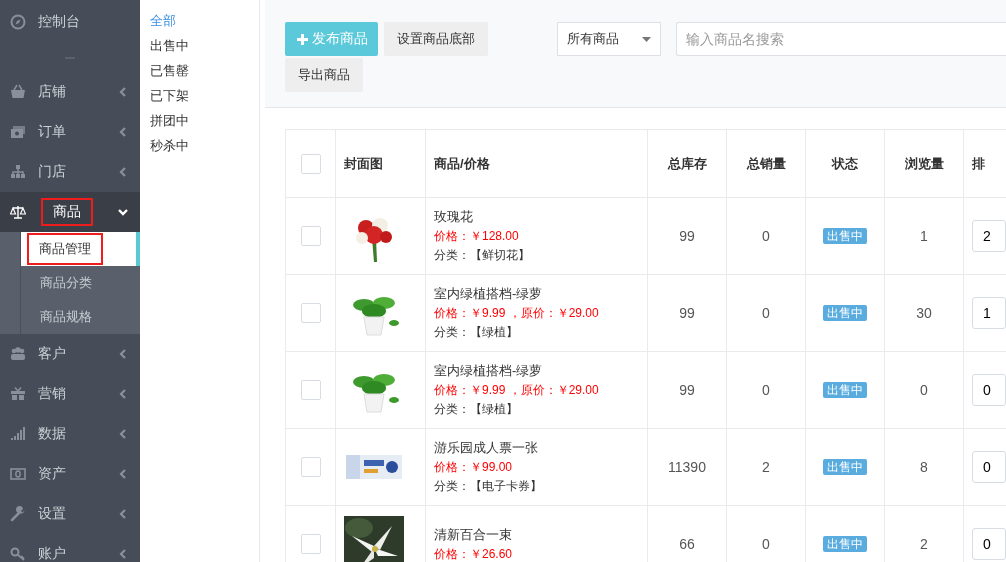 The width and height of the screenshot is (1006, 562). Describe the element at coordinates (436, 39) in the screenshot. I see `action-button: 设置商品底部` at that location.